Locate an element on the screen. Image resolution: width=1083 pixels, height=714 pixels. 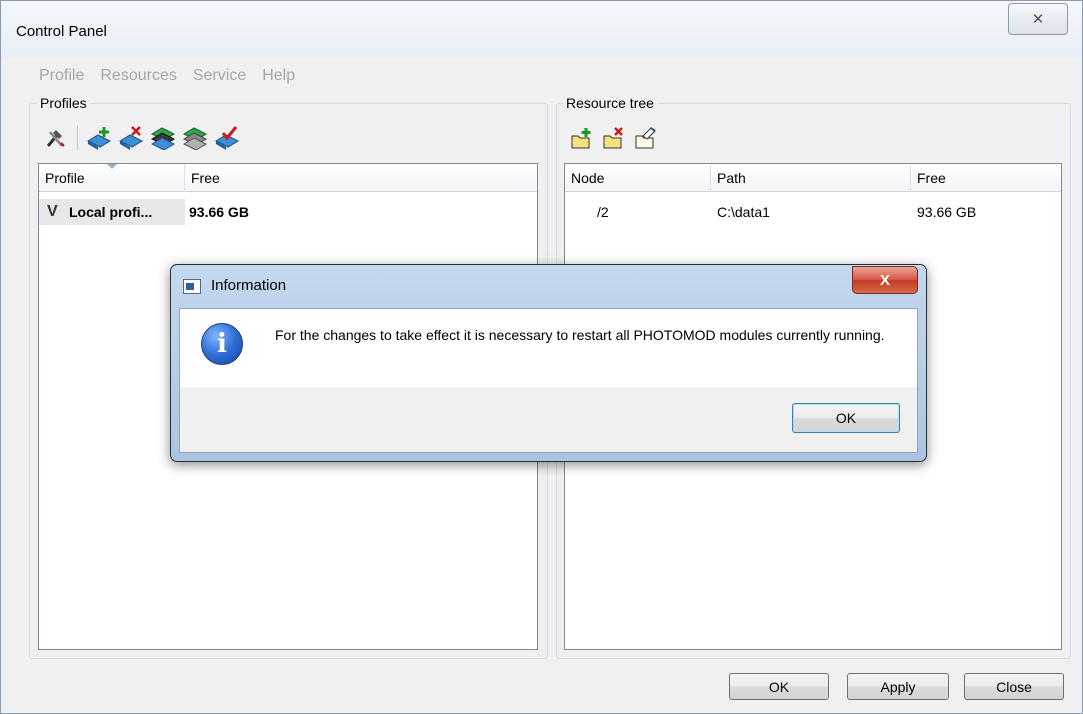
activate-profile-button is located at coordinates (227, 138).